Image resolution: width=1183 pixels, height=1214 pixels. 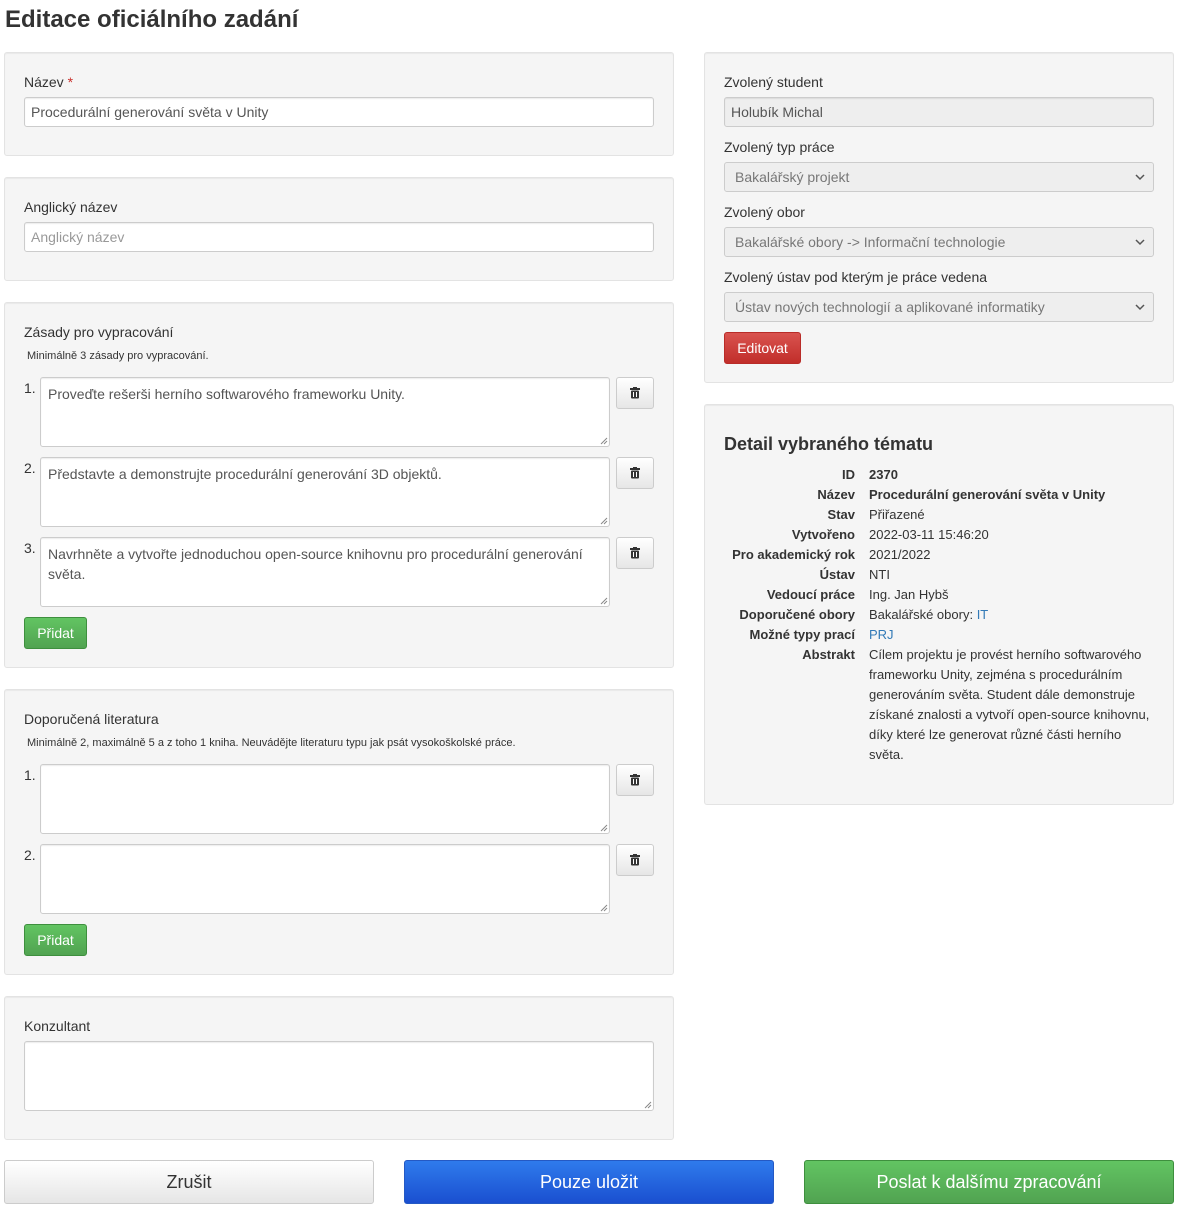 I want to click on literatura-item-number: 1., so click(x=30, y=775).